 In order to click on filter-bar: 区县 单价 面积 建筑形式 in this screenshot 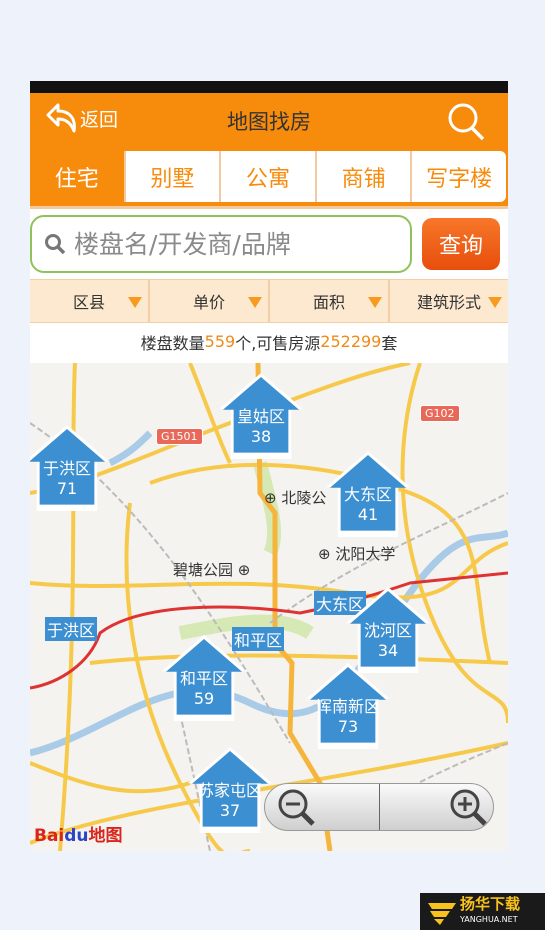, I will do `click(269, 301)`.